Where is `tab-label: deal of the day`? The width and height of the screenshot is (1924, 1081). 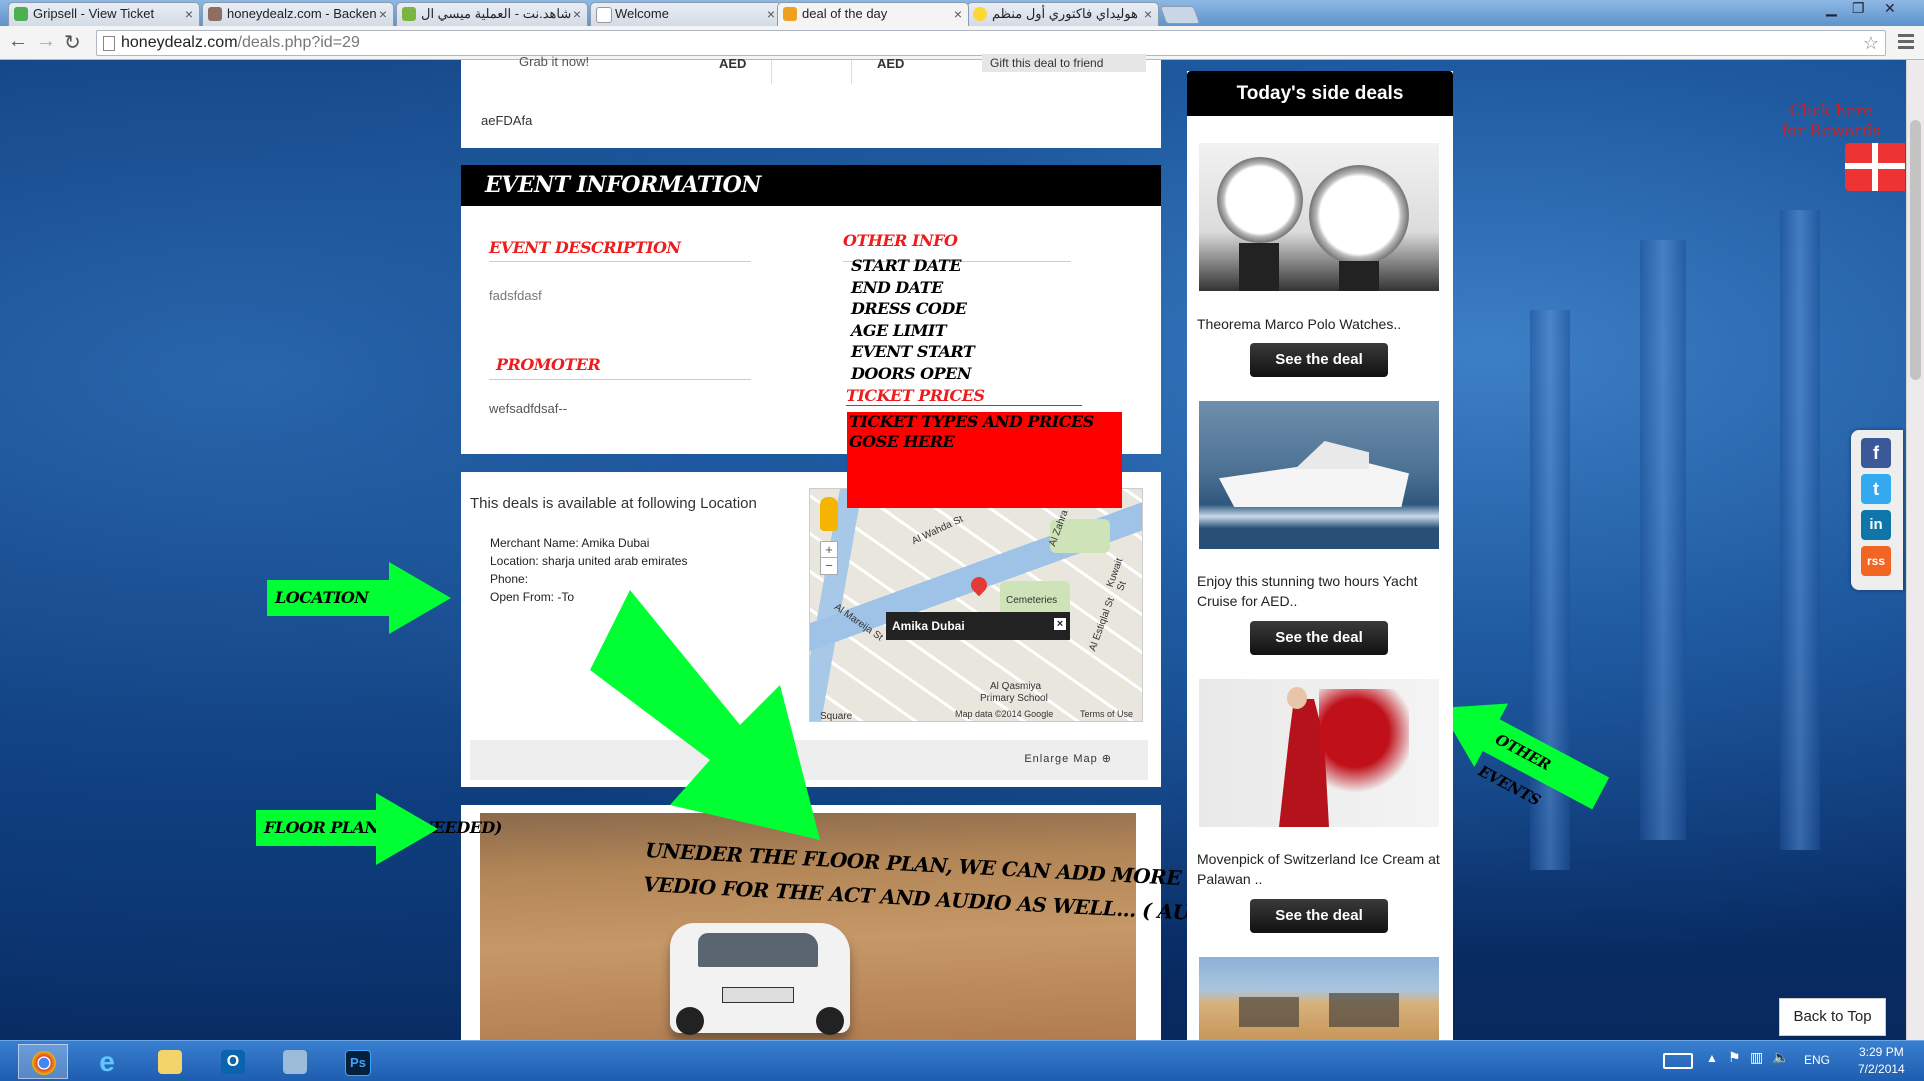 tab-label: deal of the day is located at coordinates (845, 13).